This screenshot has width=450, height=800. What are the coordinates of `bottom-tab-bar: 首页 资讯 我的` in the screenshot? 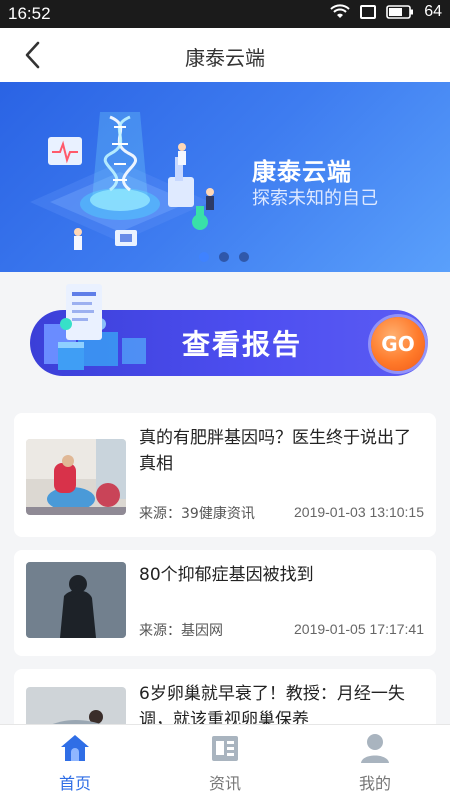 It's located at (225, 762).